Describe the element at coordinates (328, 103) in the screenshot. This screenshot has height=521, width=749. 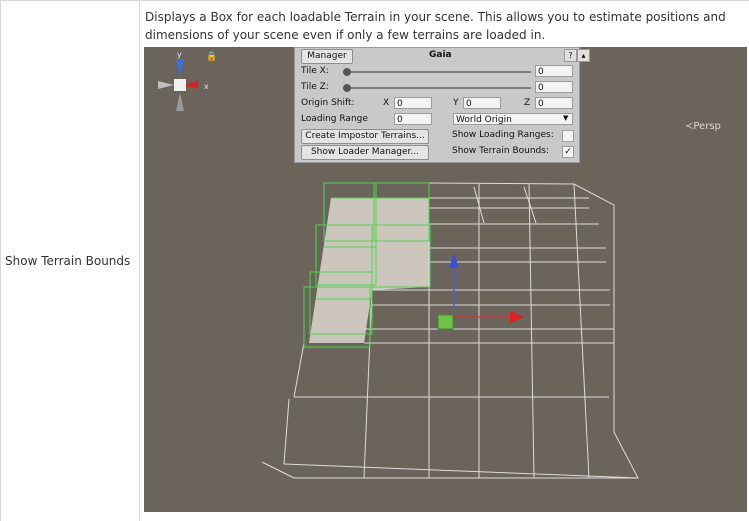
I see `origin-shift-label: Origin Shift:` at that location.